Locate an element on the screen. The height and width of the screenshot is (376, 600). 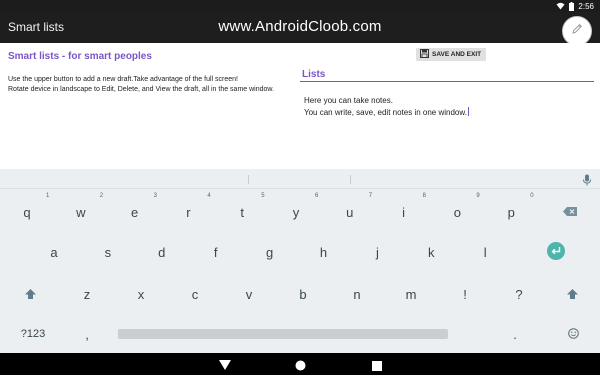
key-f: f is located at coordinates (216, 252).